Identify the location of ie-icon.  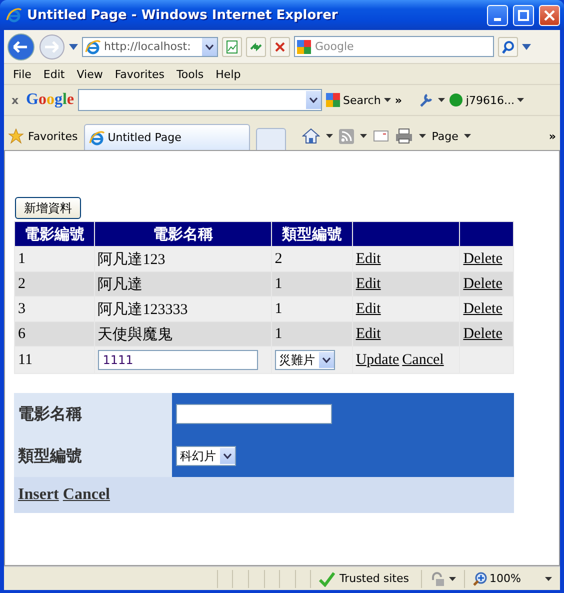
(96, 138).